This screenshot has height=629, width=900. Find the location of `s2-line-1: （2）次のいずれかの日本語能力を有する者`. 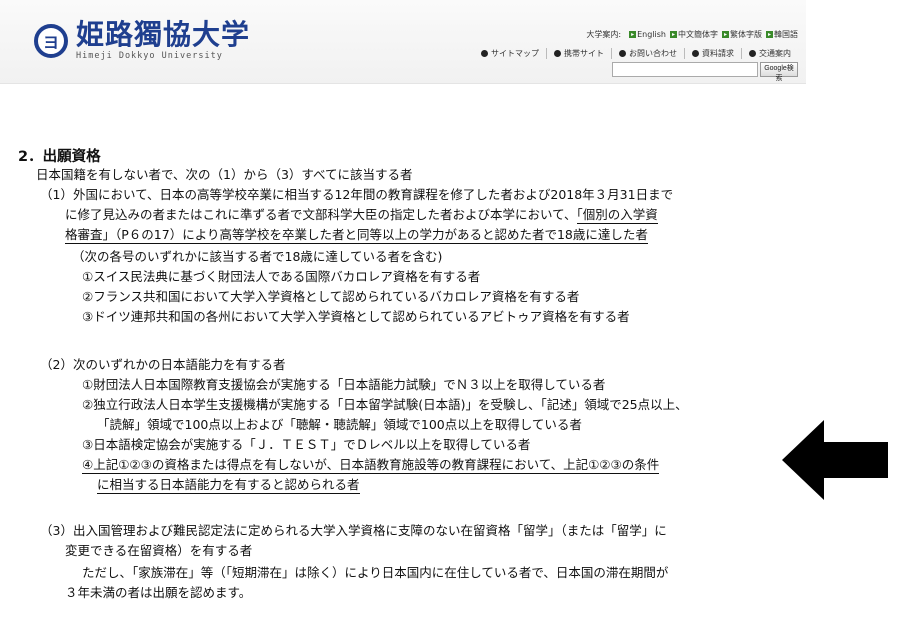

s2-line-1: （2）次のいずれかの日本語能力を有する者 is located at coordinates (163, 364).